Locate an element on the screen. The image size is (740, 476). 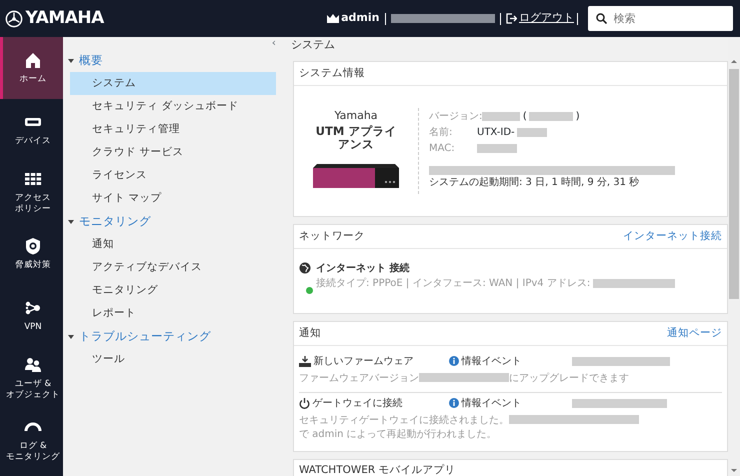
nav-item: サイト マップ is located at coordinates (173, 198).